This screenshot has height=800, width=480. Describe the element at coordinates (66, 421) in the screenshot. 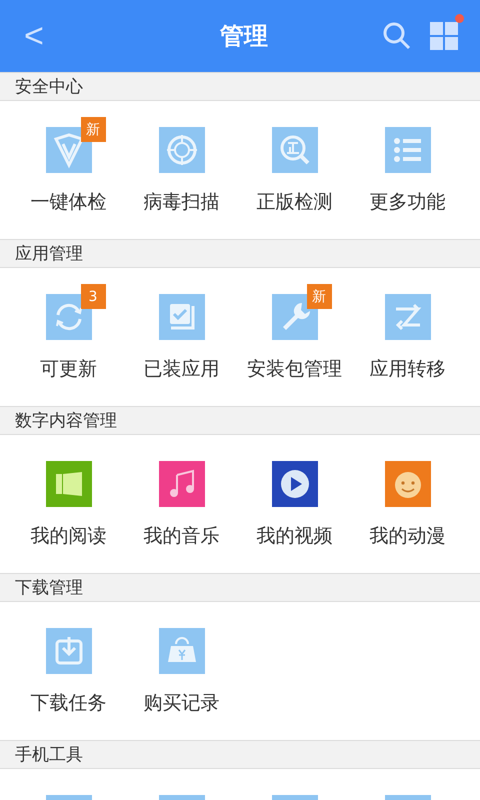

I see `section-title: 数字内容管理` at that location.